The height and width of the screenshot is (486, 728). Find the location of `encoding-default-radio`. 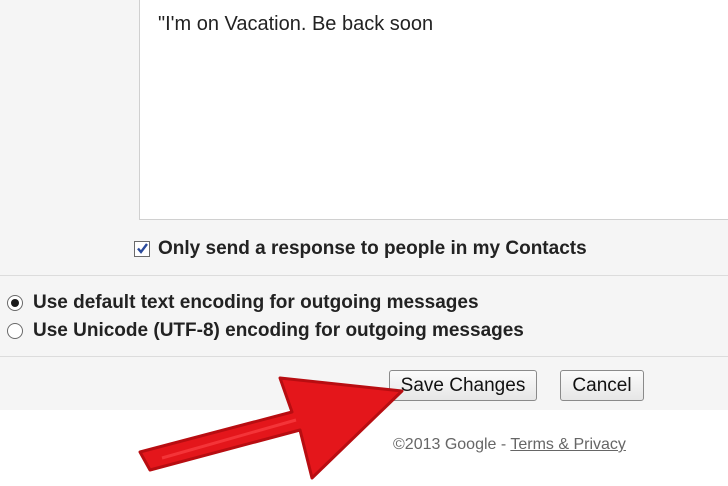

encoding-default-radio is located at coordinates (15, 303).